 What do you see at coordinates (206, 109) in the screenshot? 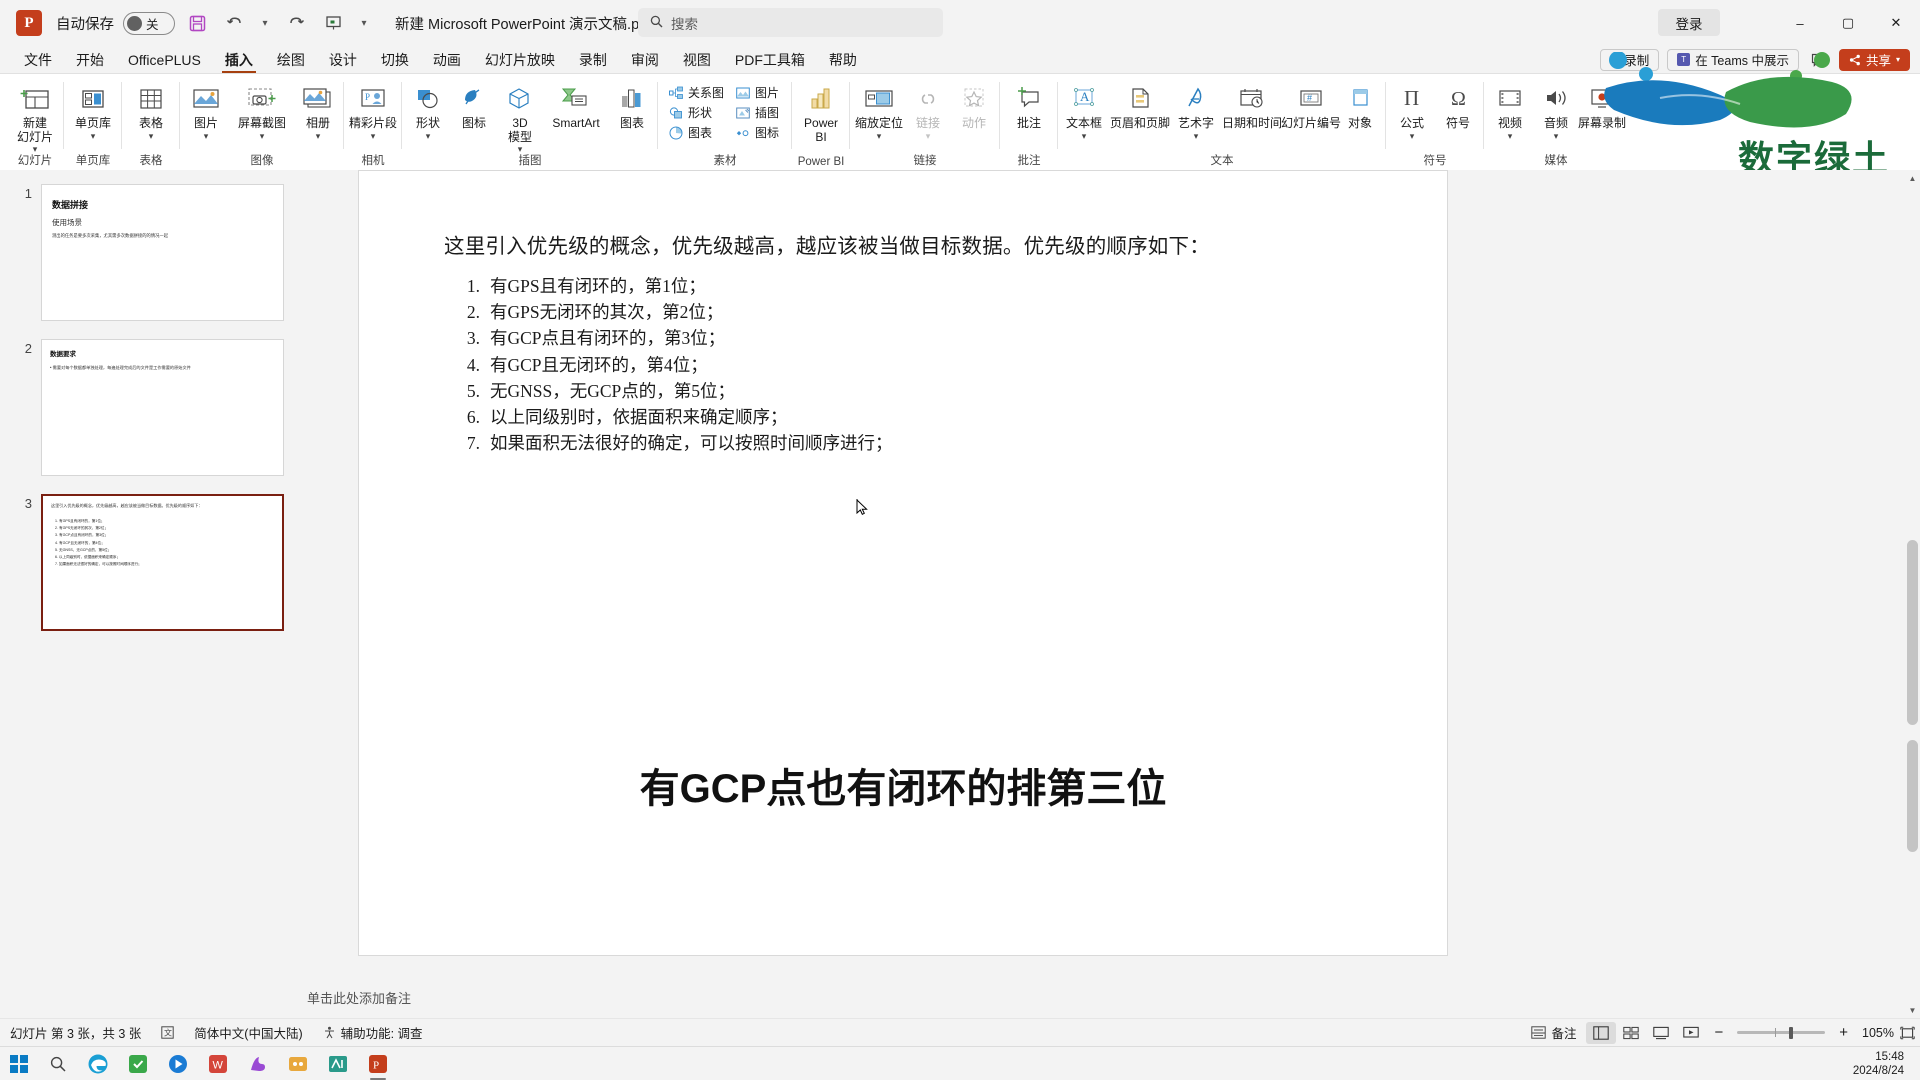
I see `picture-button: 图片 ▾` at bounding box center [206, 109].